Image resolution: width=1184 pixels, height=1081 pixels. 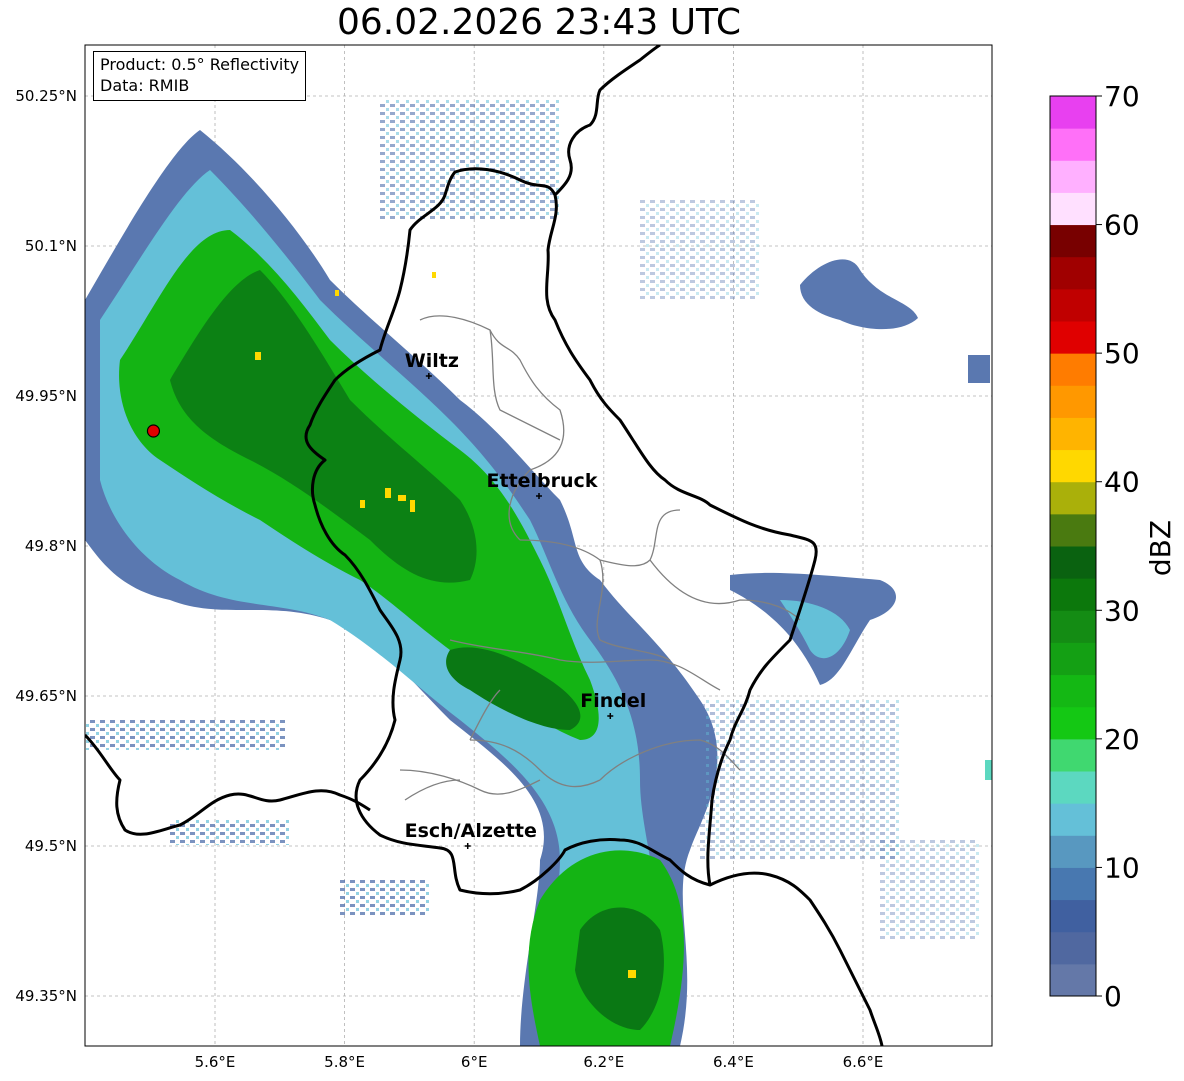 I want to click on colorbar-tick-label: 60, so click(x=1122, y=225).